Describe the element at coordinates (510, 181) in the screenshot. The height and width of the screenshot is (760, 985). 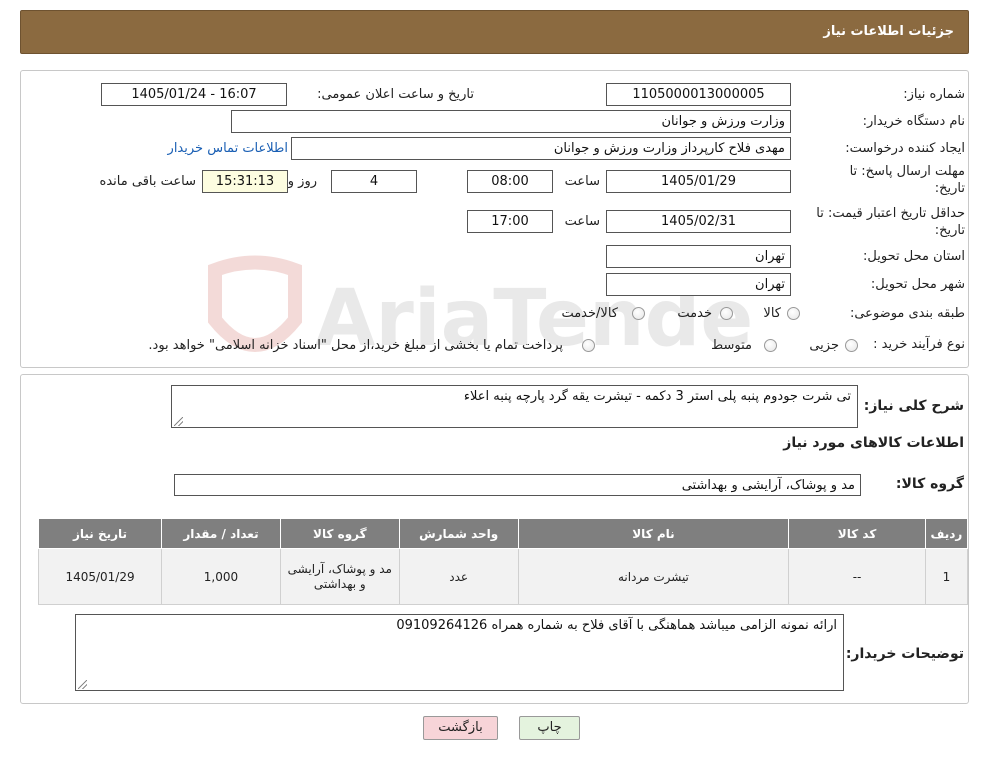
I see `reply-deadline-time: 08:00` at that location.